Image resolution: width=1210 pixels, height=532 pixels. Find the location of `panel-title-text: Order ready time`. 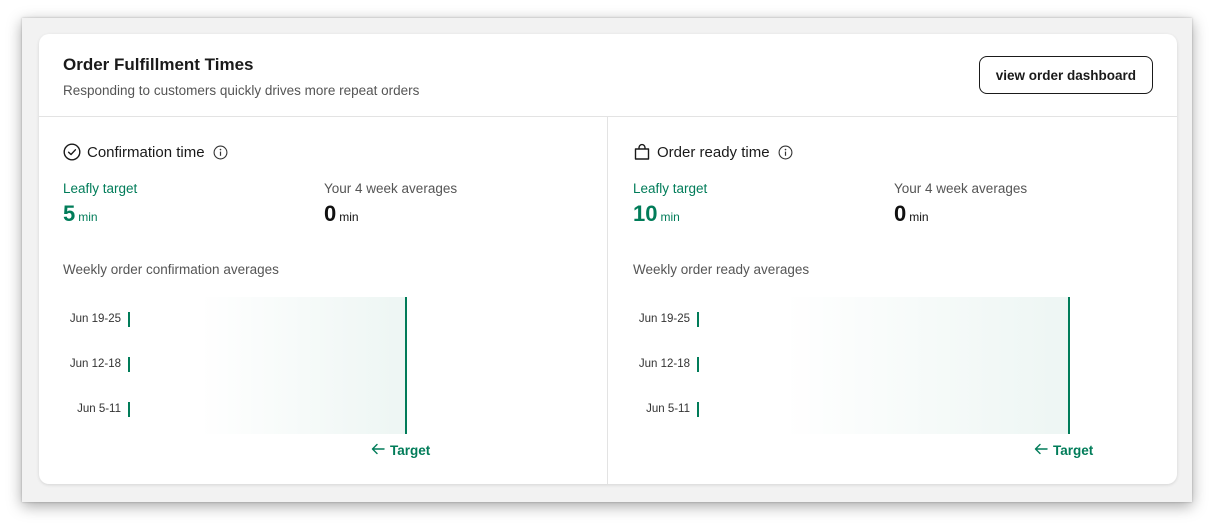

panel-title-text: Order ready time is located at coordinates (713, 152).